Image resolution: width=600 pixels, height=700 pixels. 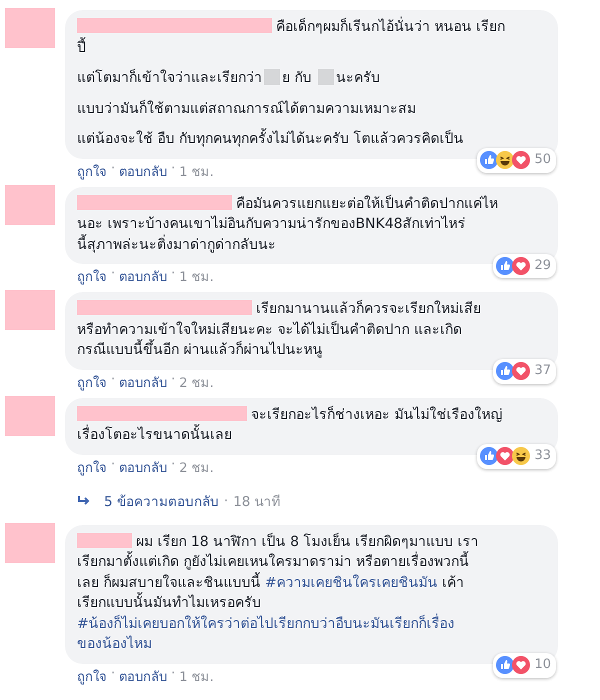 What do you see at coordinates (368, 309) in the screenshot?
I see `comment-text: เรียกมานานแล้วก็ควรจะเรียกใหม่เสีย` at bounding box center [368, 309].